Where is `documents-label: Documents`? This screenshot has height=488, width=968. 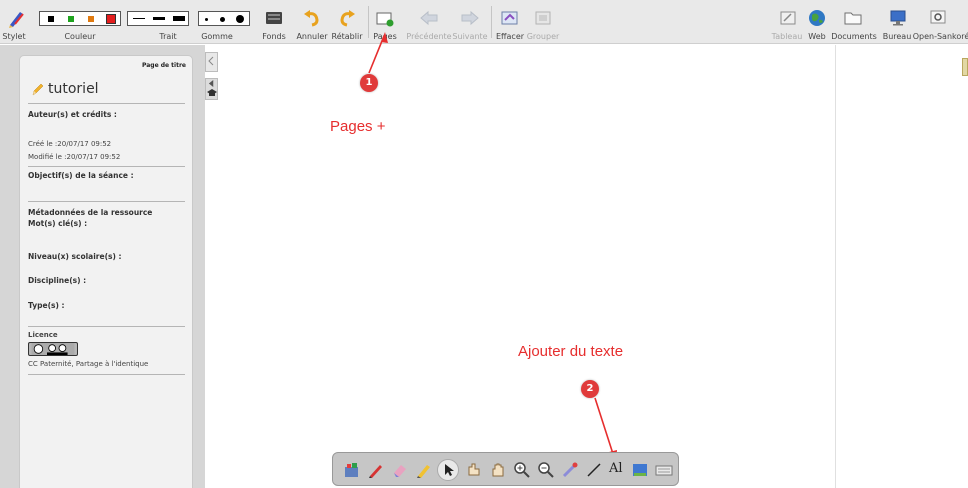
documents-label: Documents is located at coordinates (854, 36).